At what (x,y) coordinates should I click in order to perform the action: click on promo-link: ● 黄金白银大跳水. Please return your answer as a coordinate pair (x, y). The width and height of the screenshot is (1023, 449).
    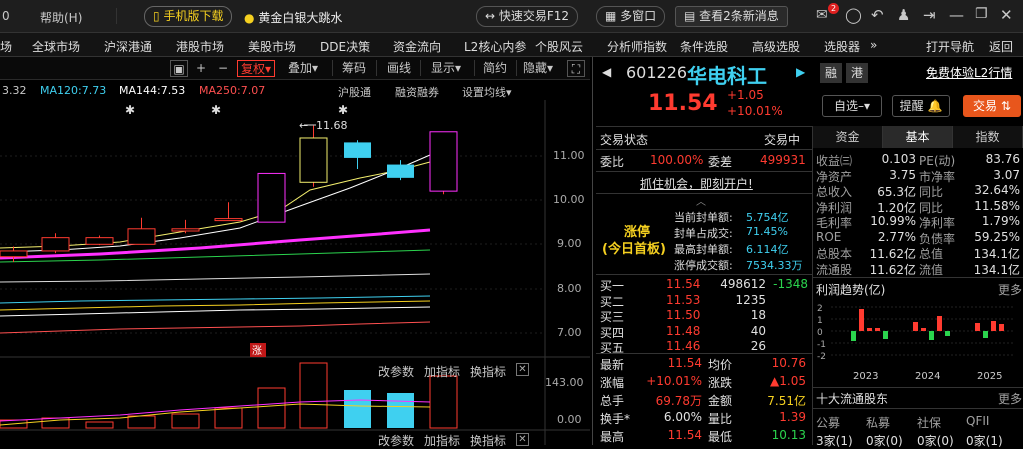
    Looking at the image, I should click on (293, 17).